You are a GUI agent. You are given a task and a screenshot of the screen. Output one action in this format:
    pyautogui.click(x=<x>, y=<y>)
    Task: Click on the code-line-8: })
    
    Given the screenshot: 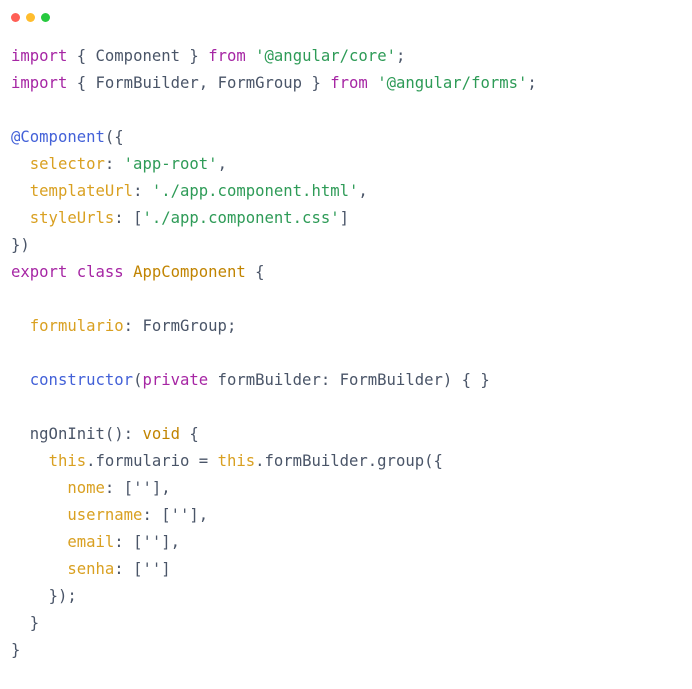 What is the action you would take?
    pyautogui.click(x=351, y=245)
    